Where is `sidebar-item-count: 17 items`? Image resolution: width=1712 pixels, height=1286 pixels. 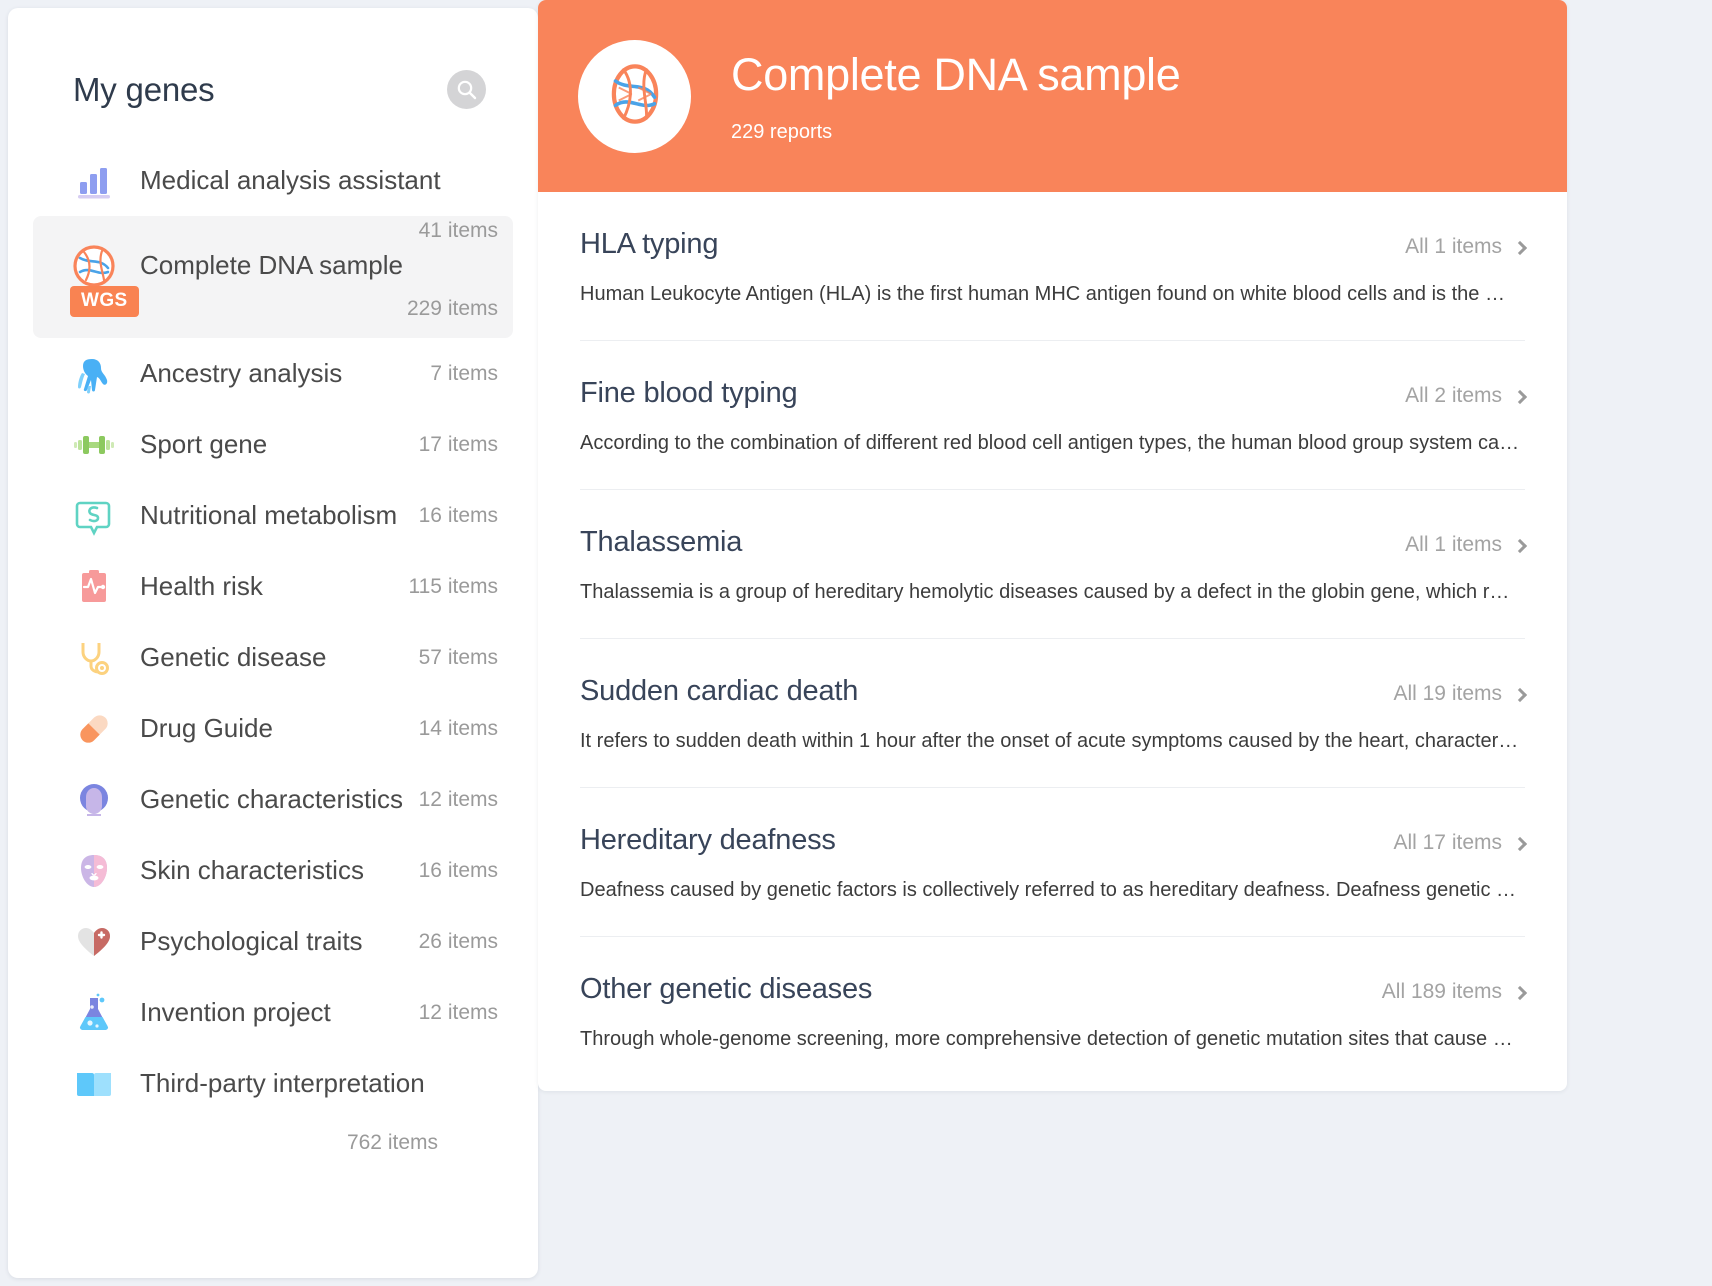 sidebar-item-count: 17 items is located at coordinates (458, 444).